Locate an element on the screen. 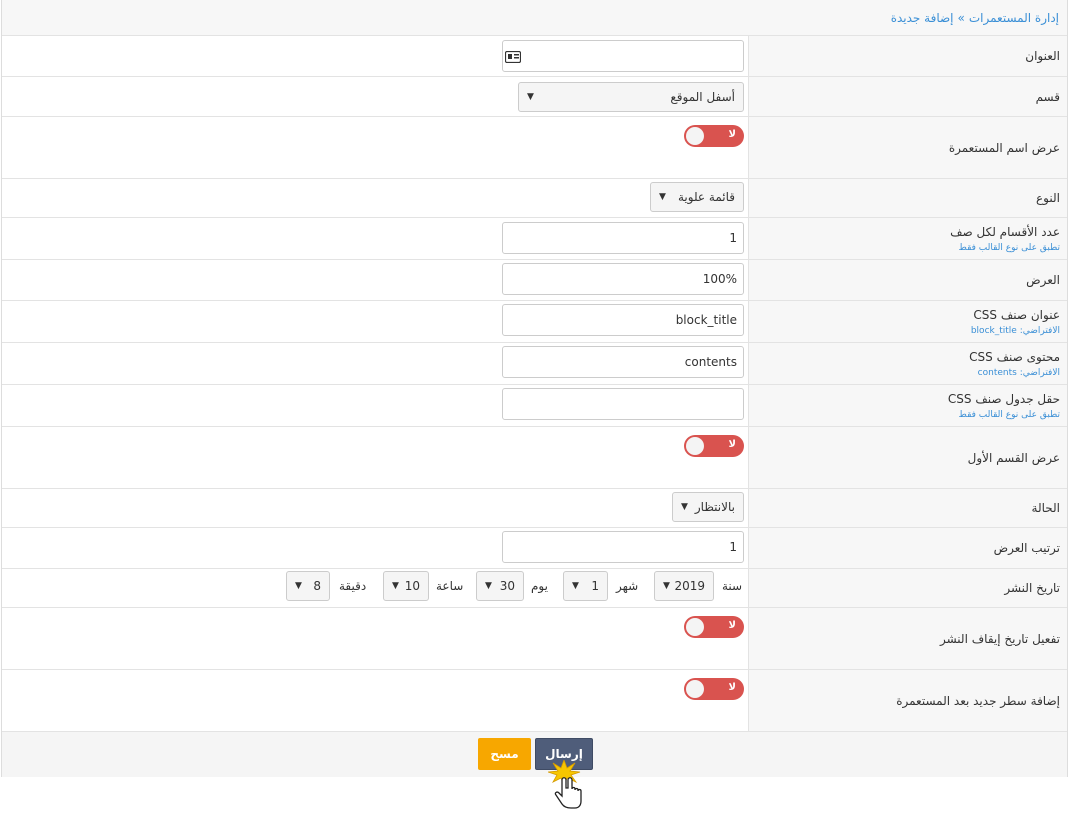 The image size is (1068, 821). order-label: ترتيب العرض is located at coordinates (1026, 548).